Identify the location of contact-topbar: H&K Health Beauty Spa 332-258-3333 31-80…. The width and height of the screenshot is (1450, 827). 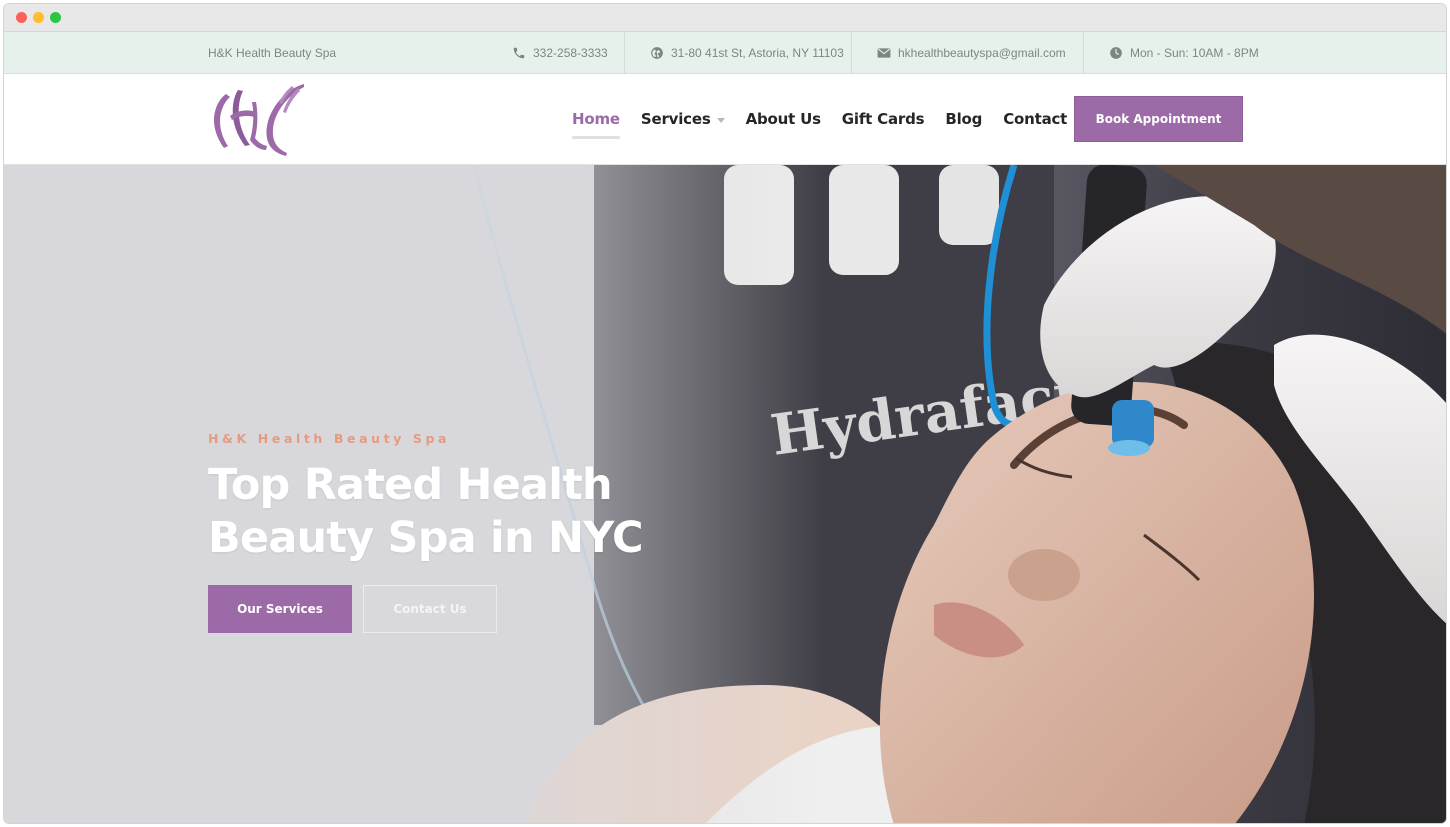
(725, 53).